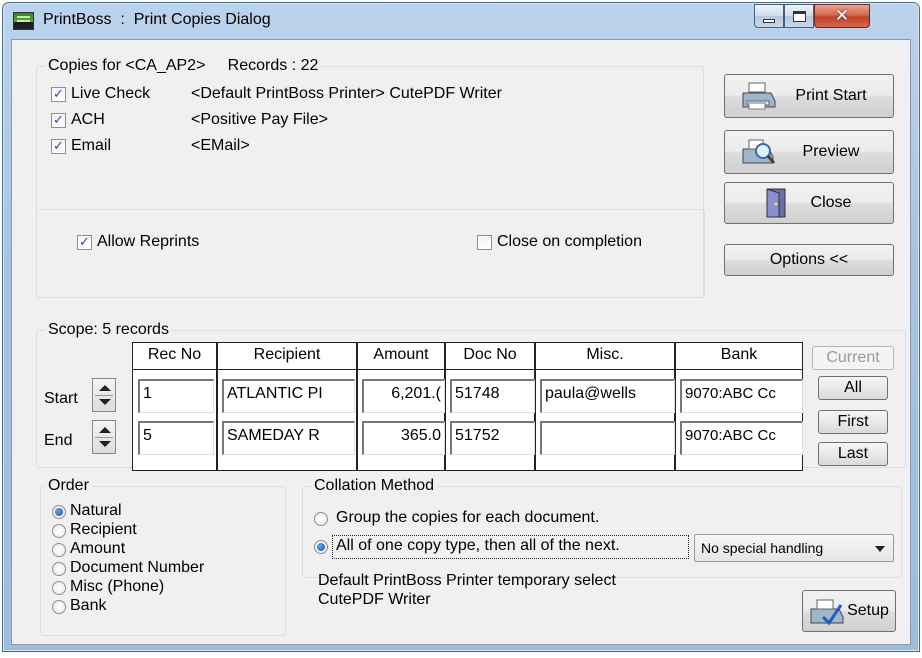 The width and height of the screenshot is (922, 658). Describe the element at coordinates (371, 254) in the screenshot. I see `reprint-subgroup` at that location.